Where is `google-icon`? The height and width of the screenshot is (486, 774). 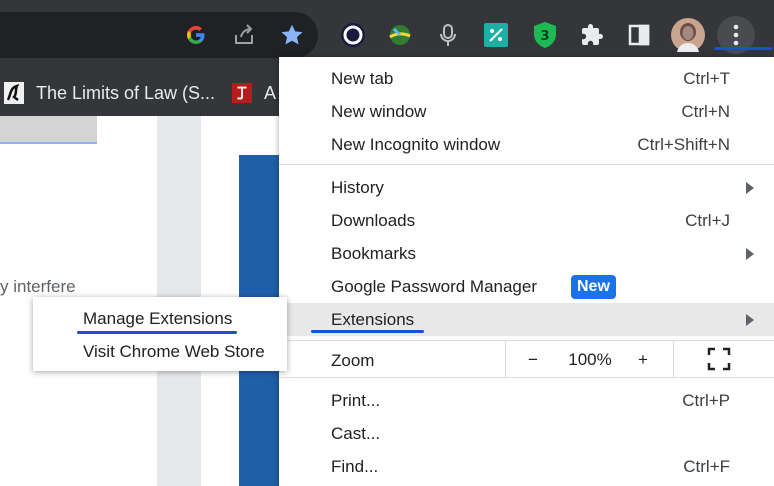 google-icon is located at coordinates (196, 35).